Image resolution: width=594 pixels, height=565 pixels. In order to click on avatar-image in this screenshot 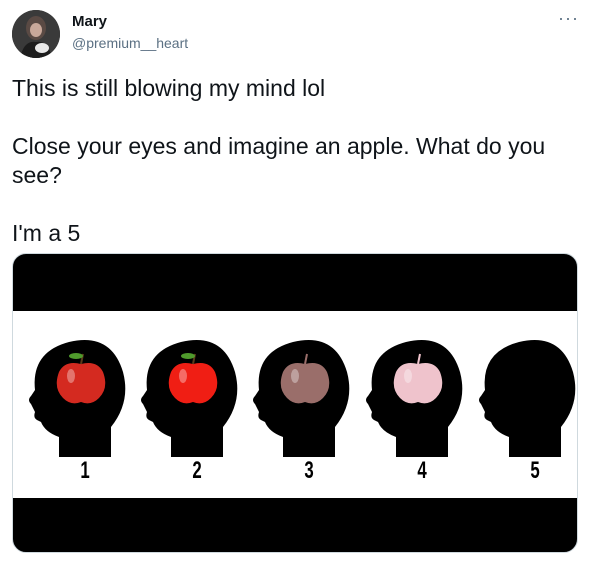, I will do `click(36, 34)`.